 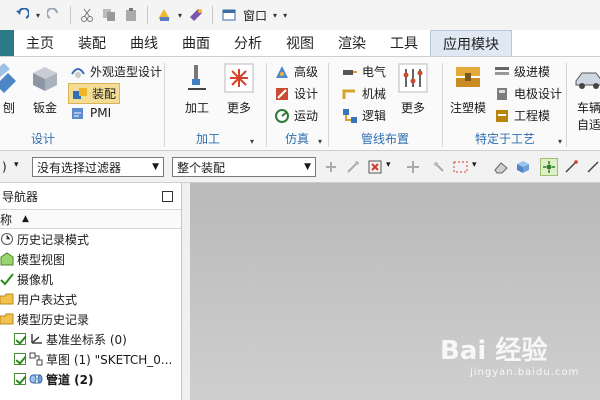 What do you see at coordinates (167, 196) in the screenshot?
I see `maximize-icon` at bounding box center [167, 196].